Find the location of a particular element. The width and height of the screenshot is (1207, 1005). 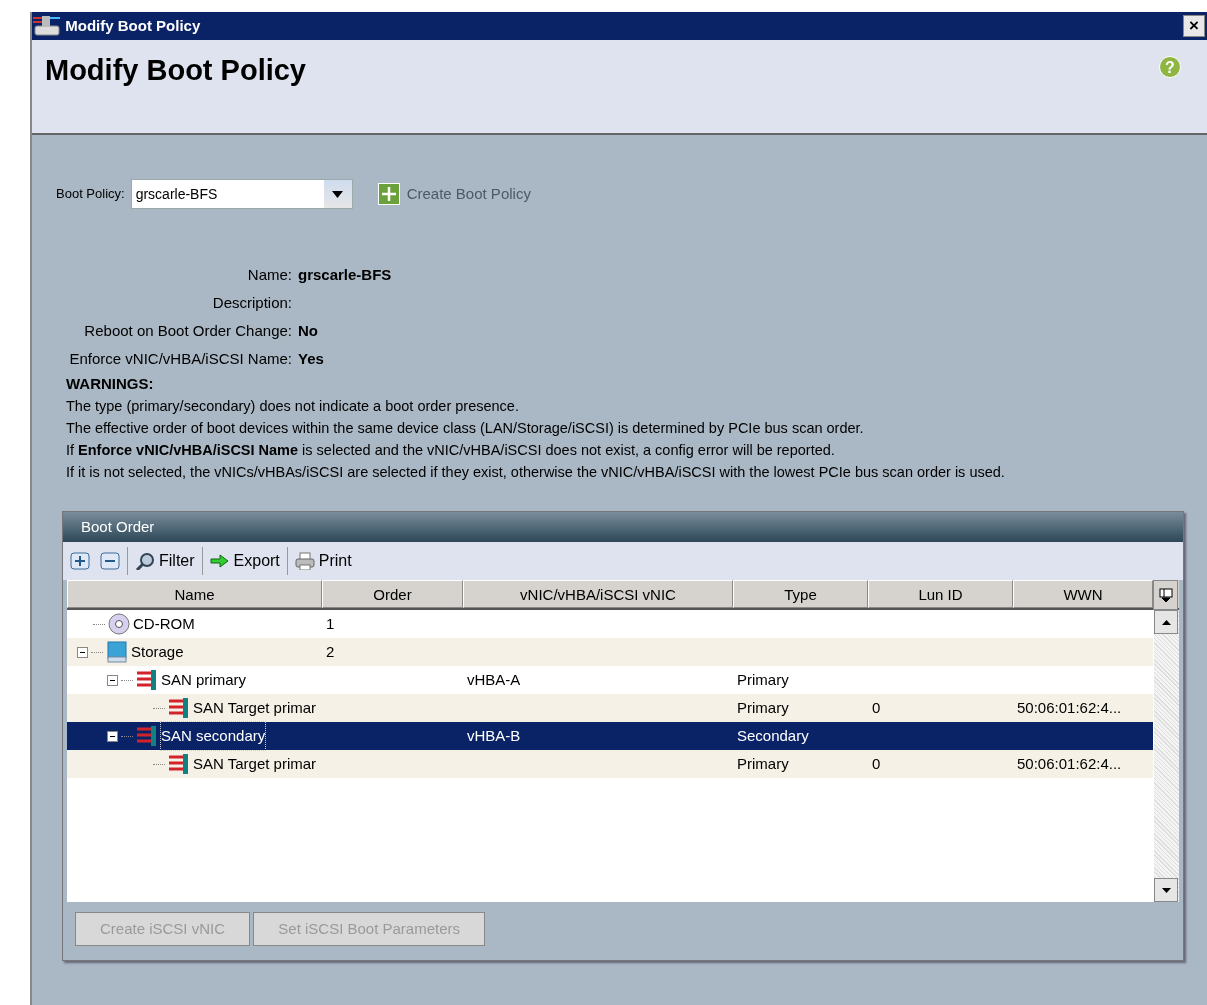

create-boot-policy-link: Create Boot Policy is located at coordinates (454, 194).